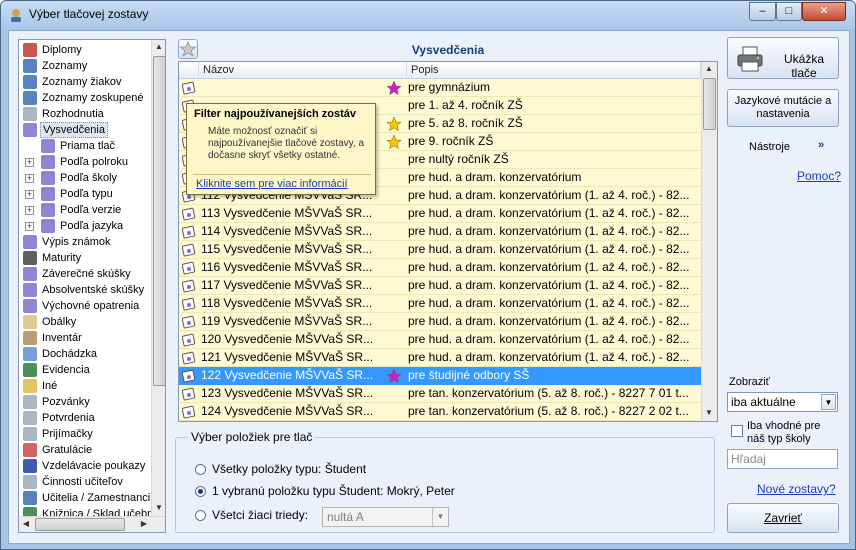  Describe the element at coordinates (260, 515) in the screenshot. I see `radio-class-label: Všetci žiaci triedy:` at that location.